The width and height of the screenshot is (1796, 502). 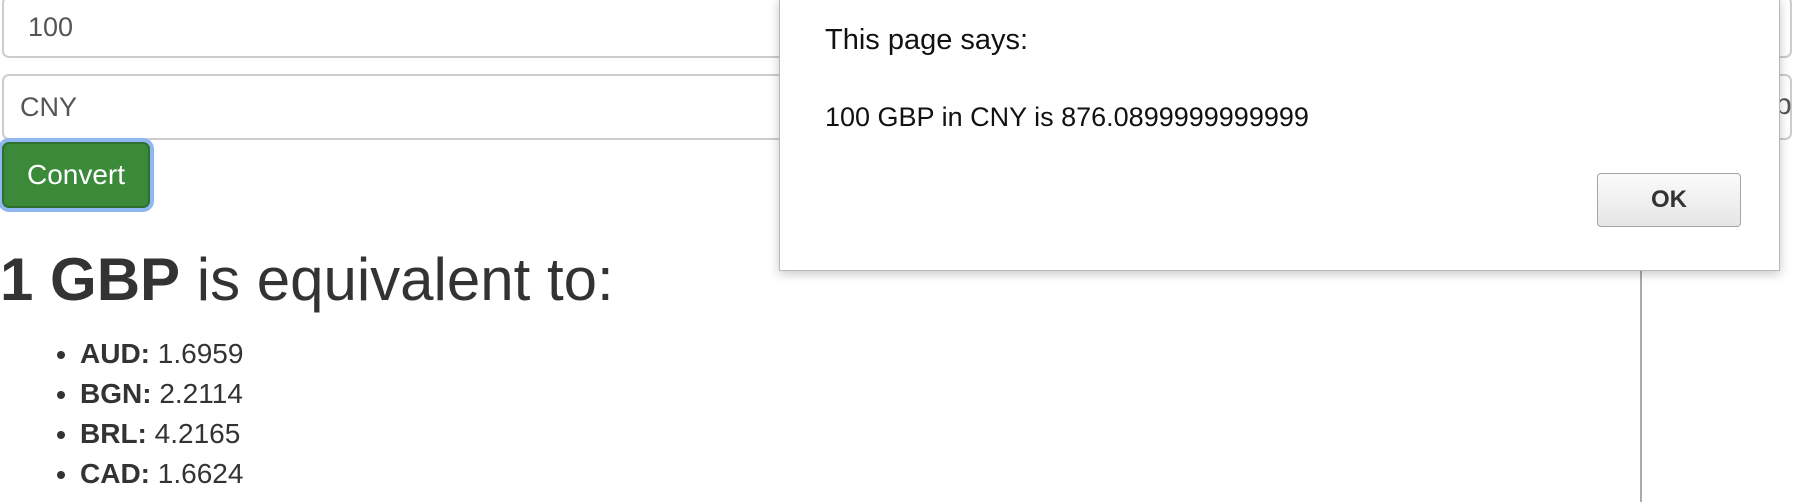 I want to click on convert-button-label: Convert, so click(x=76, y=174).